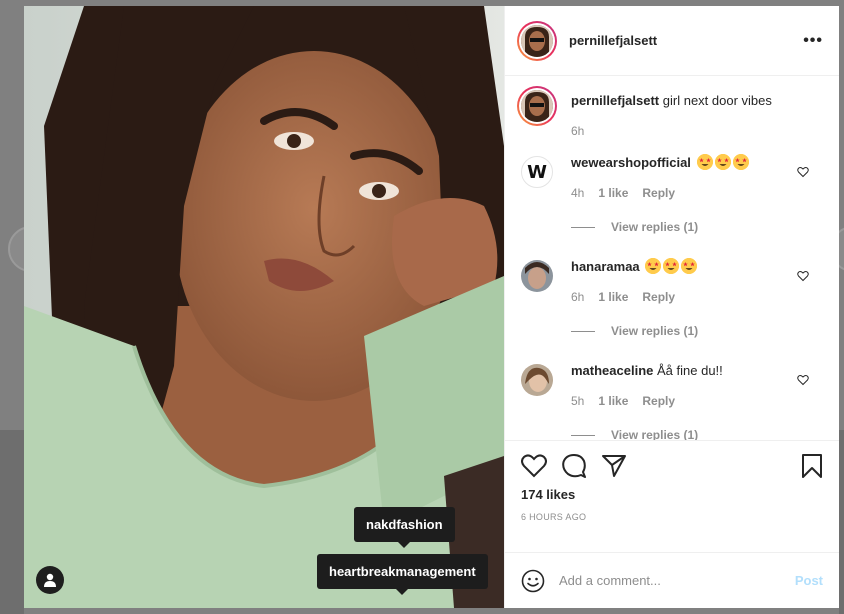 This screenshot has height=614, width=844. I want to click on comment-time: 6h, so click(577, 297).